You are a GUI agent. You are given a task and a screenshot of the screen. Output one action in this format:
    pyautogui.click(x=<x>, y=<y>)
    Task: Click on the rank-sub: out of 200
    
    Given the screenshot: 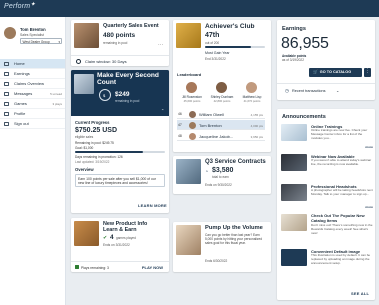 What is the action you would take?
    pyautogui.click(x=212, y=43)
    